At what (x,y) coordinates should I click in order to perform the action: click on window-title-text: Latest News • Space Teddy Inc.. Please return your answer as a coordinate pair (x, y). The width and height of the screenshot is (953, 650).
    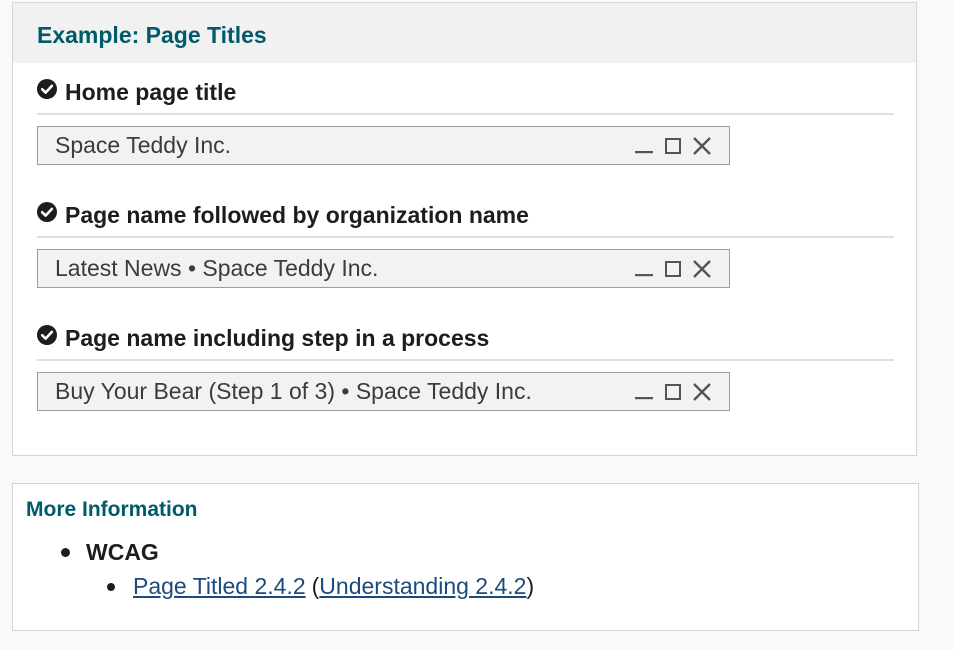
    Looking at the image, I should click on (217, 268).